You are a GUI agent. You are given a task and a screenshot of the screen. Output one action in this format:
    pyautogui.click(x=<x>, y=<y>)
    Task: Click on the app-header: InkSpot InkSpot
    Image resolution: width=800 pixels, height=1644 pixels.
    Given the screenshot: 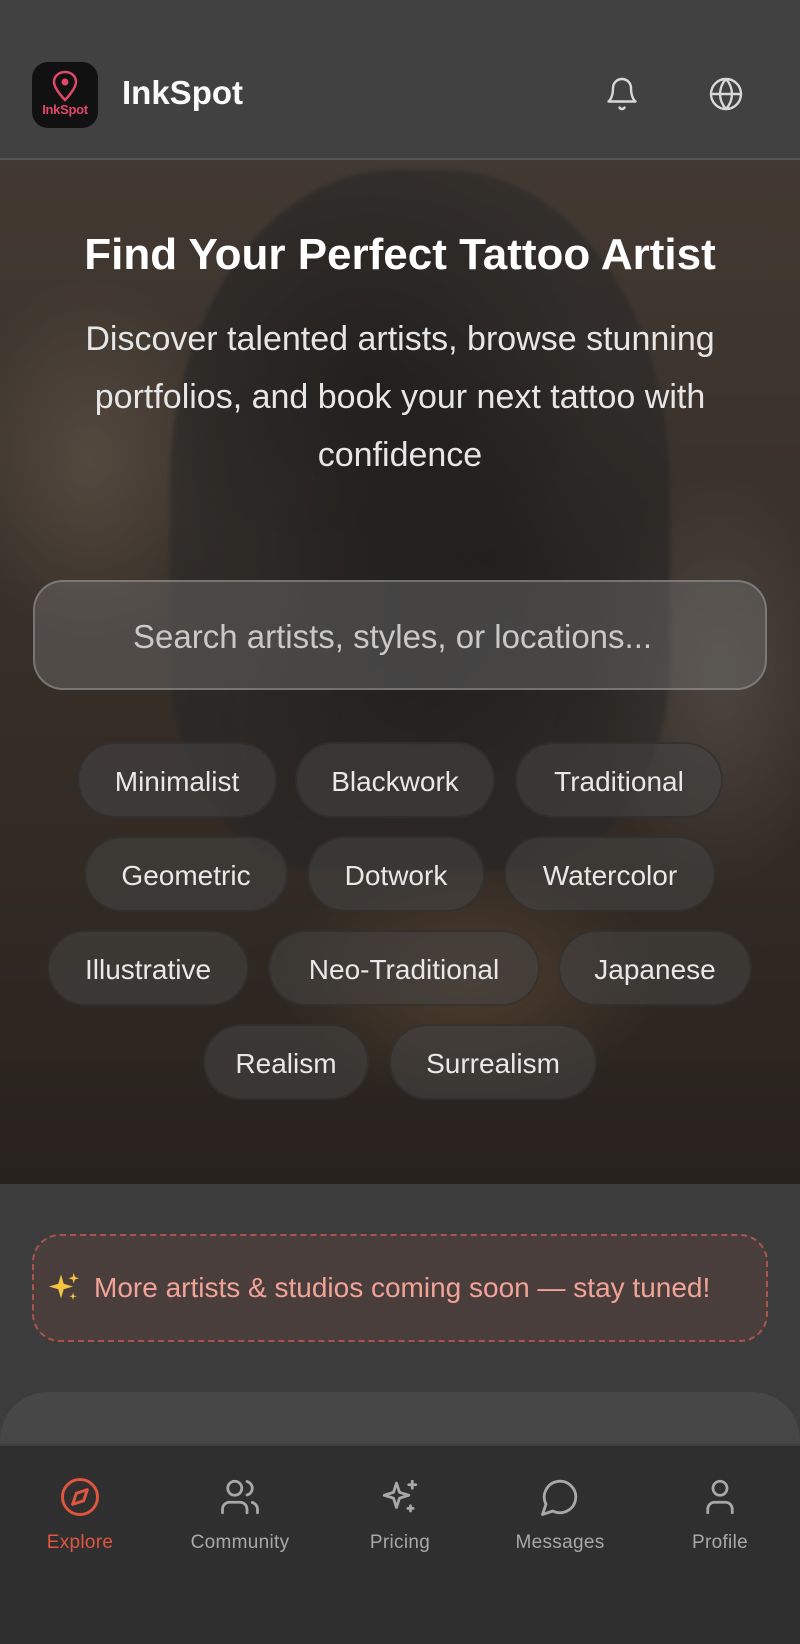 What is the action you would take?
    pyautogui.click(x=400, y=80)
    